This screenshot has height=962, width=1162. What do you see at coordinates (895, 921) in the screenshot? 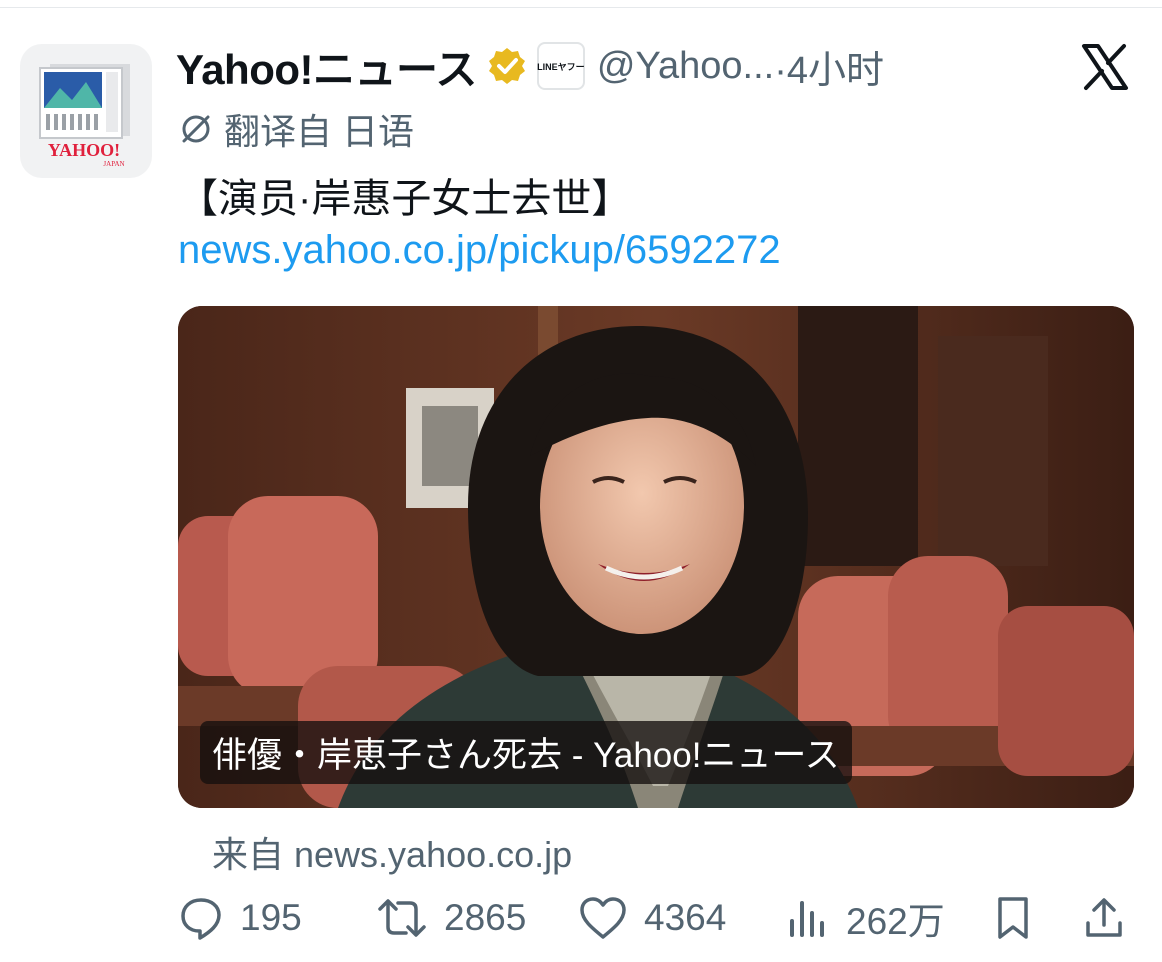
I see `view-count: 262万` at bounding box center [895, 921].